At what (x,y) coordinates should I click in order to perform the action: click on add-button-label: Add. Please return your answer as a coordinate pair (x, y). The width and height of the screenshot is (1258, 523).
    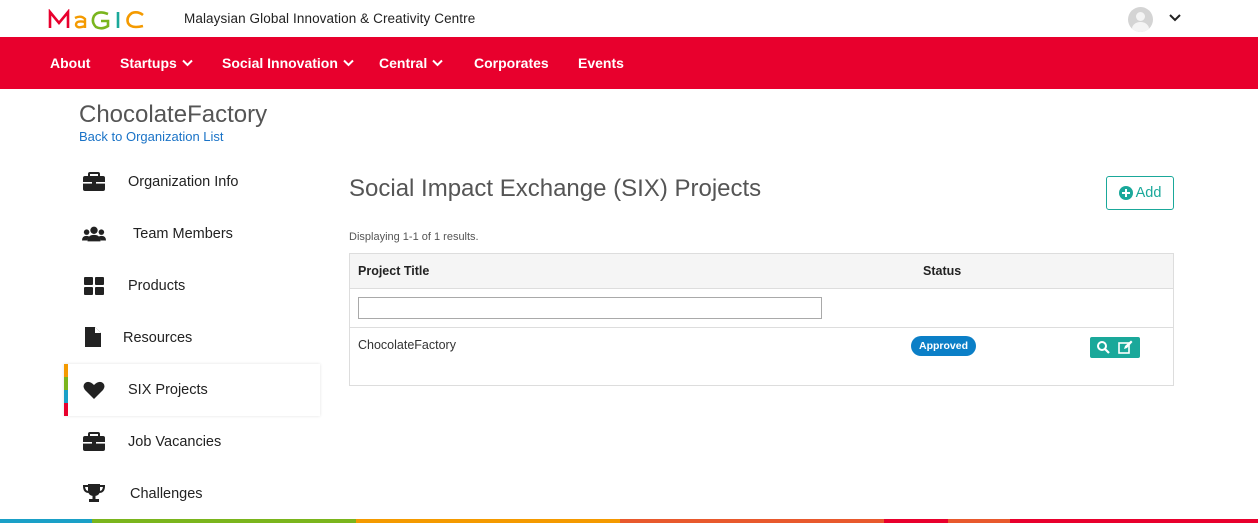
    Looking at the image, I should click on (1148, 193).